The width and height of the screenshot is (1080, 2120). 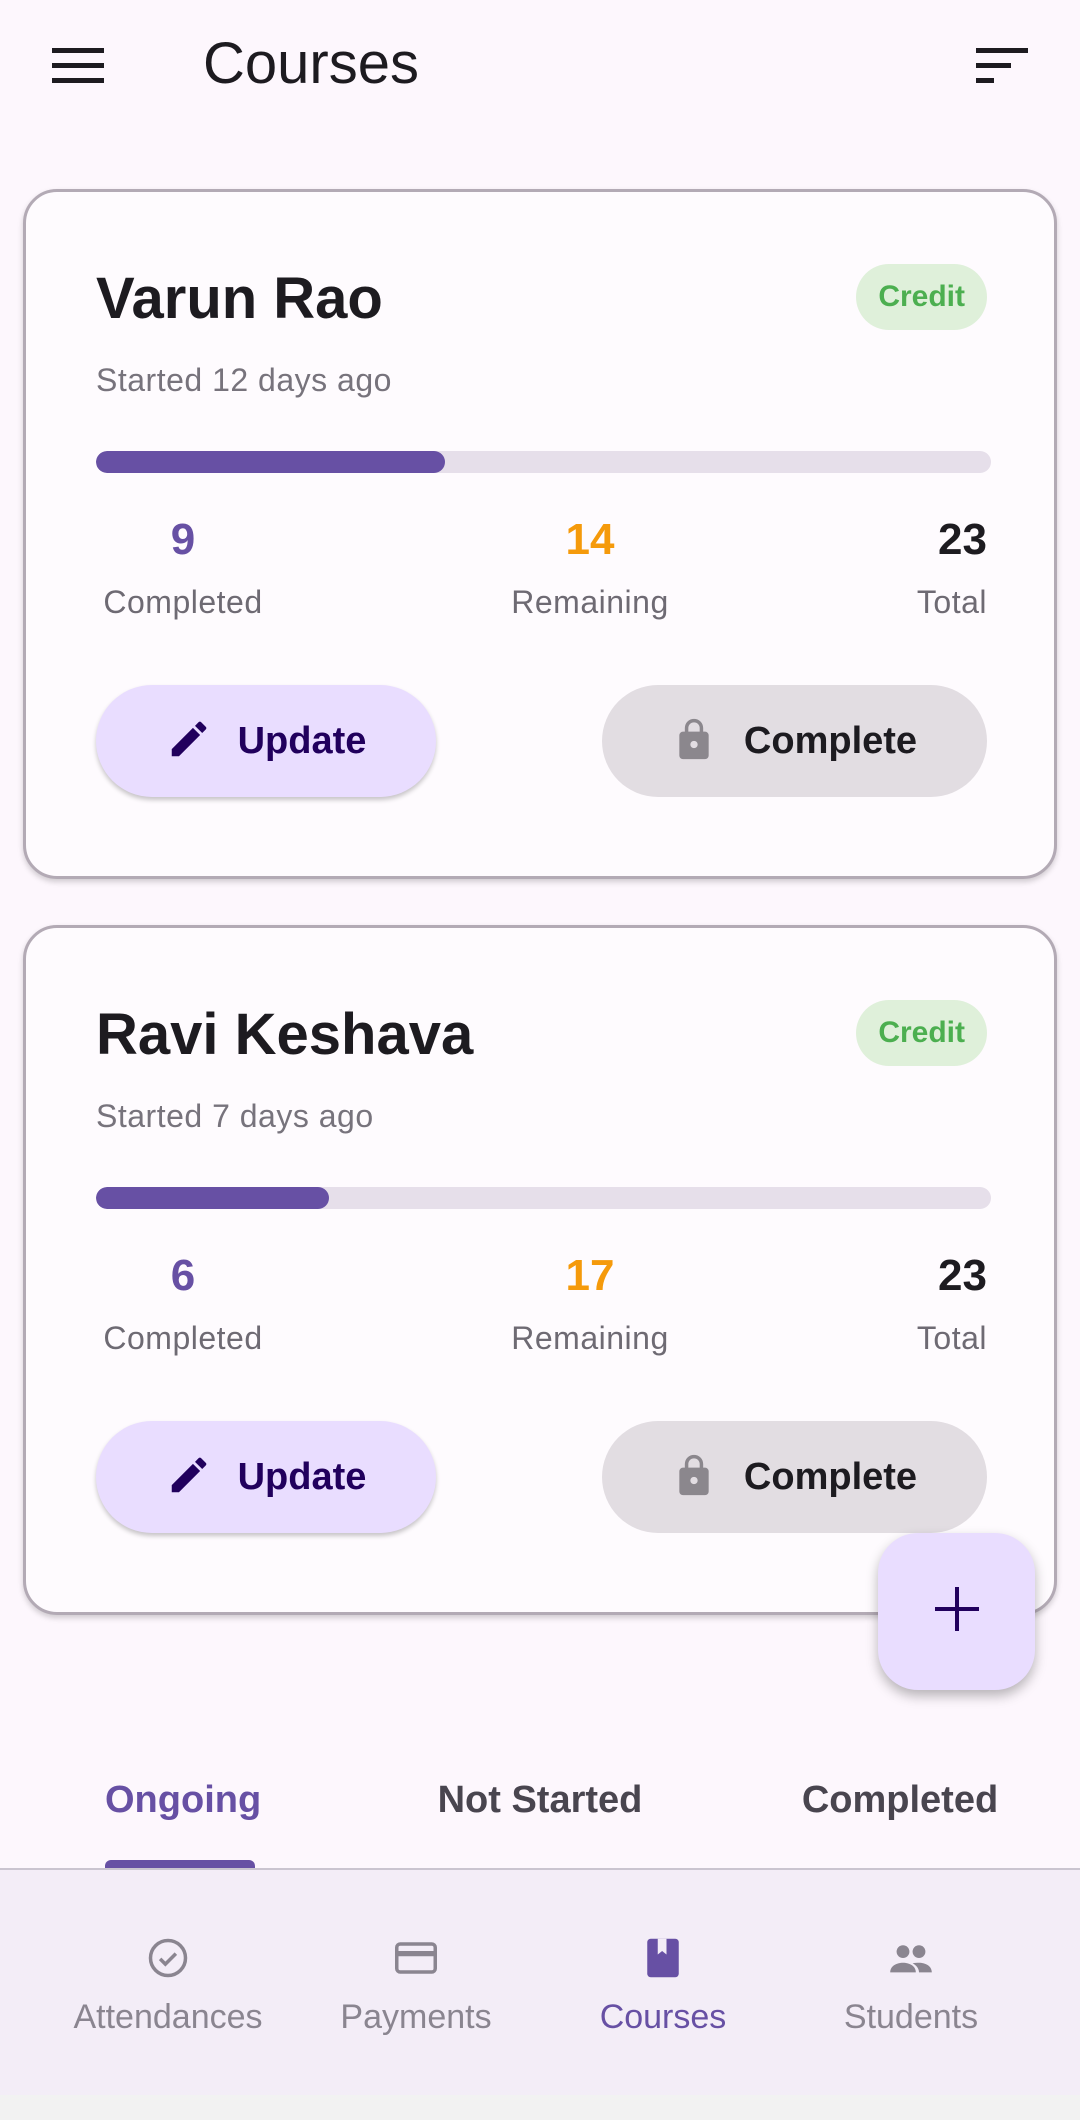 I want to click on remaining-stat: 17 Remaining, so click(x=590, y=1304).